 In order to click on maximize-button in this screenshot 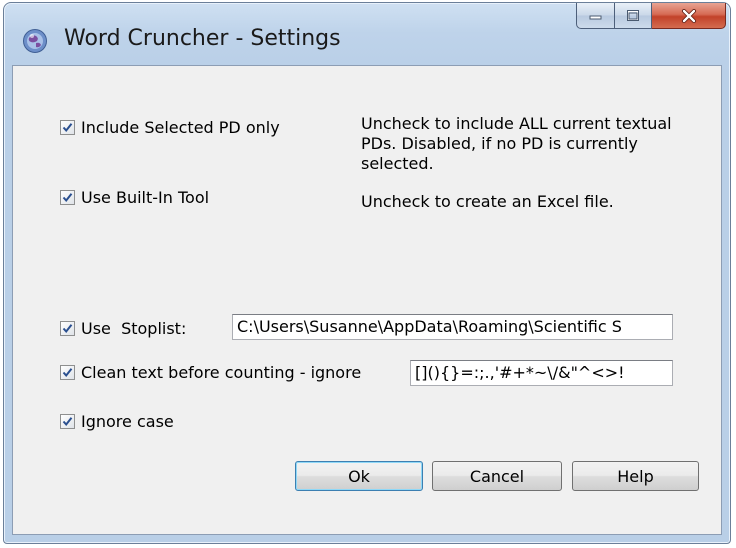, I will do `click(633, 16)`.